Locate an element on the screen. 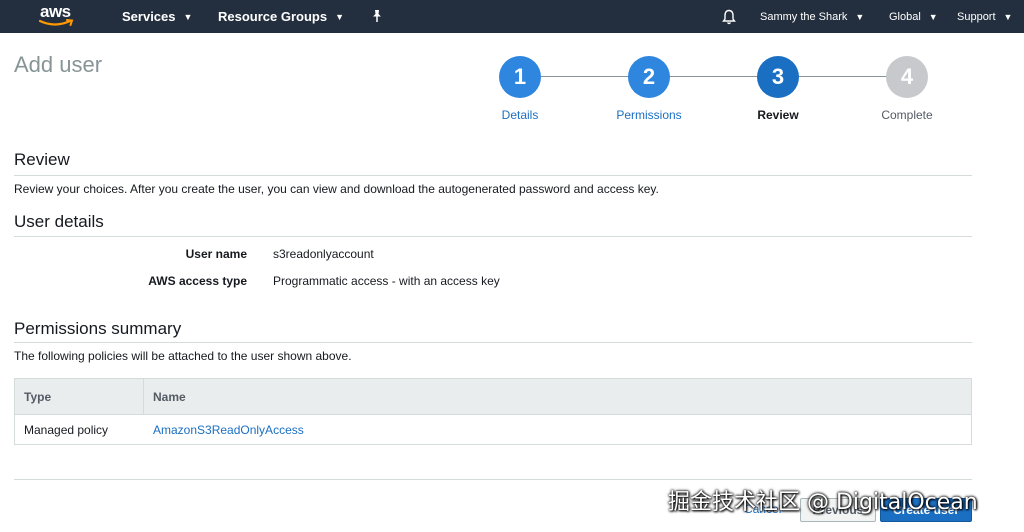 The image size is (1024, 532). user-details-heading: User details is located at coordinates (59, 221).